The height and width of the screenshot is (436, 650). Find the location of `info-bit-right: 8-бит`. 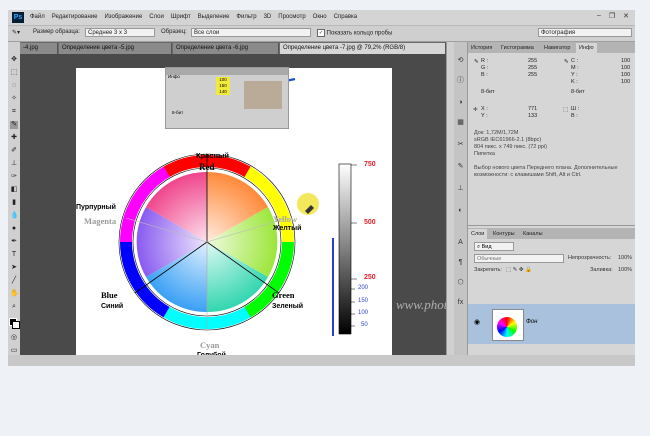

info-bit-right: 8-бит is located at coordinates (578, 92).